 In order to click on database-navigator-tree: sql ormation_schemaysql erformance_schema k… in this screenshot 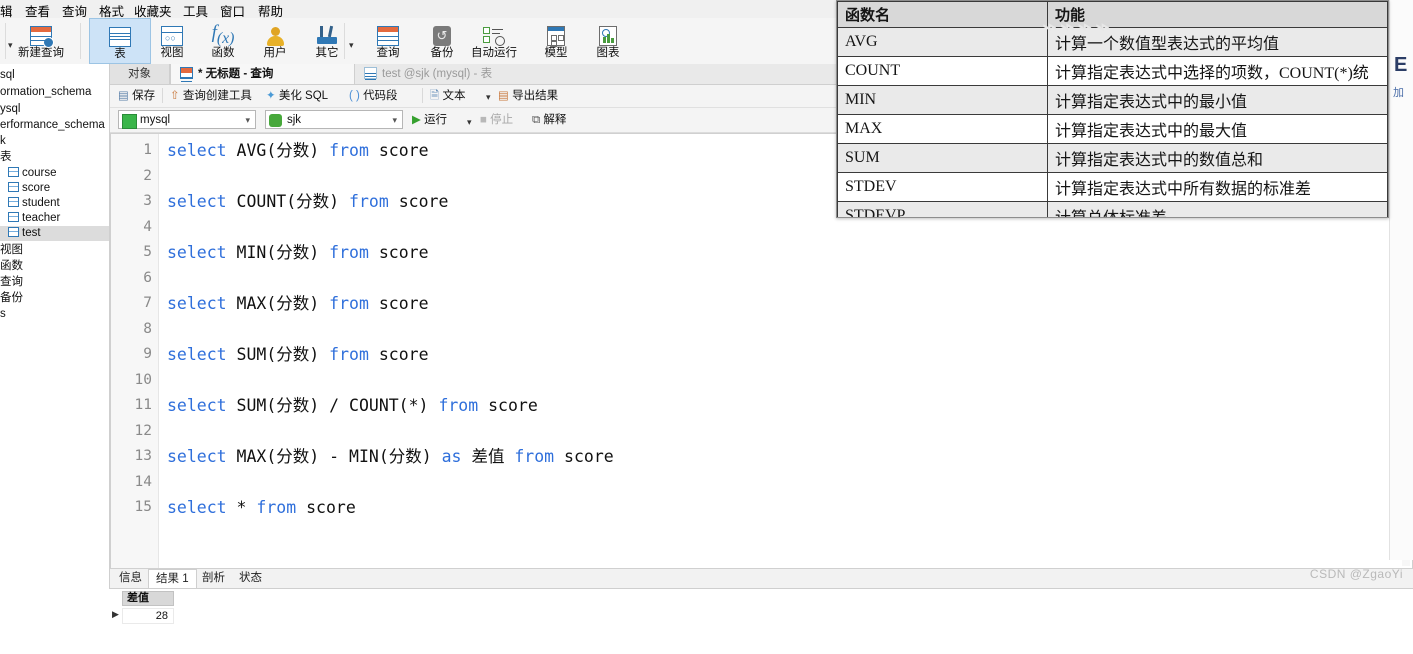, I will do `click(55, 326)`.